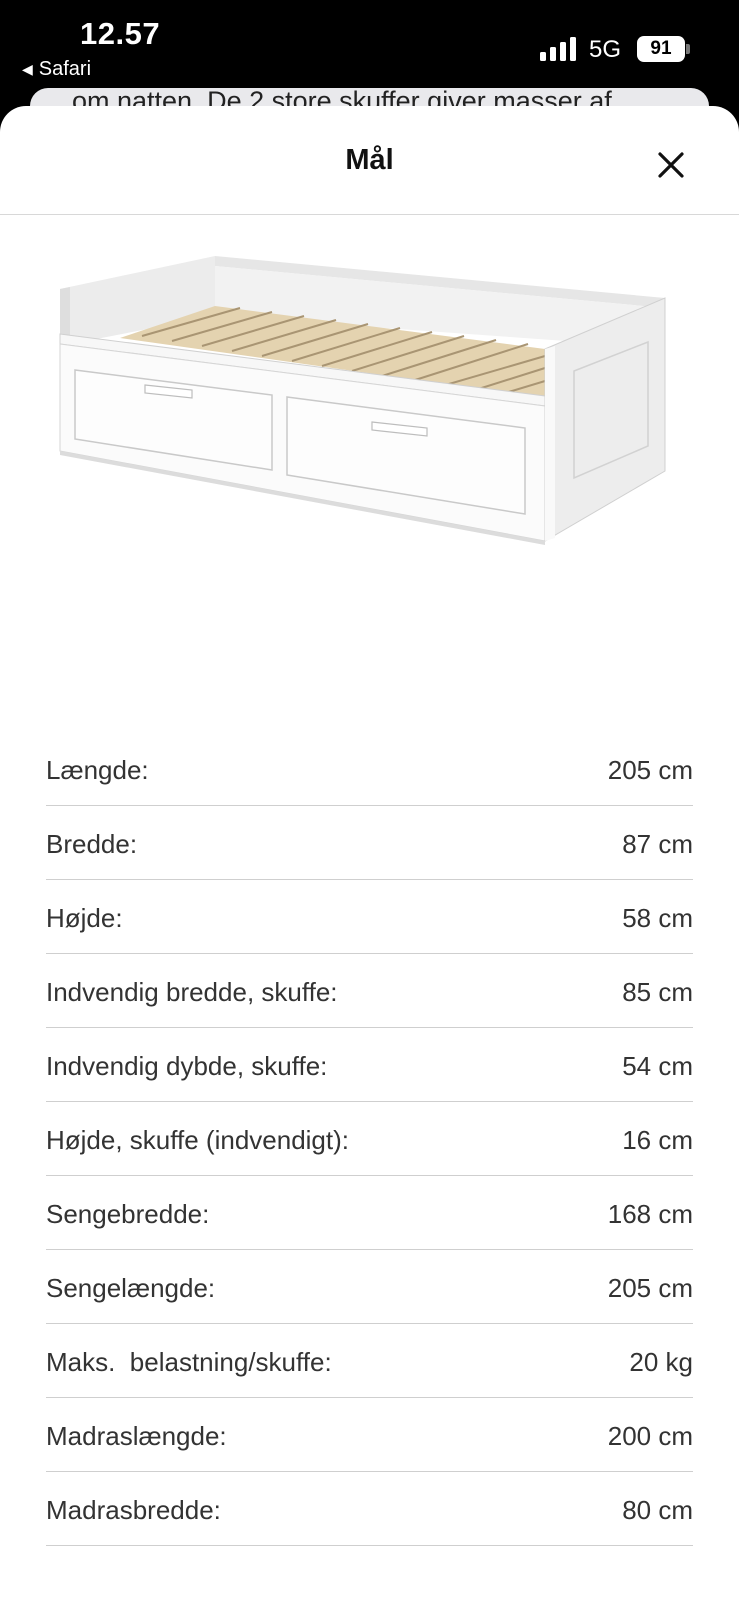 Image resolution: width=739 pixels, height=1600 pixels. What do you see at coordinates (92, 844) in the screenshot?
I see `dimension-label: Bredde:` at bounding box center [92, 844].